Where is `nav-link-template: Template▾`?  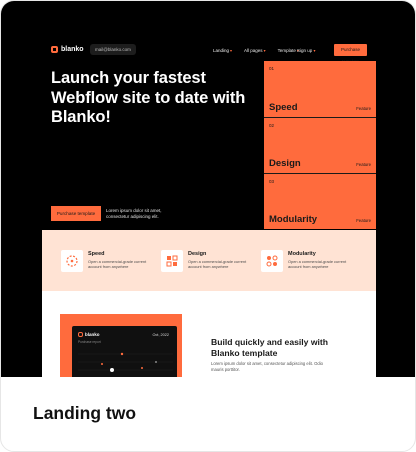
nav-link-template: Template▾ is located at coordinates (288, 50).